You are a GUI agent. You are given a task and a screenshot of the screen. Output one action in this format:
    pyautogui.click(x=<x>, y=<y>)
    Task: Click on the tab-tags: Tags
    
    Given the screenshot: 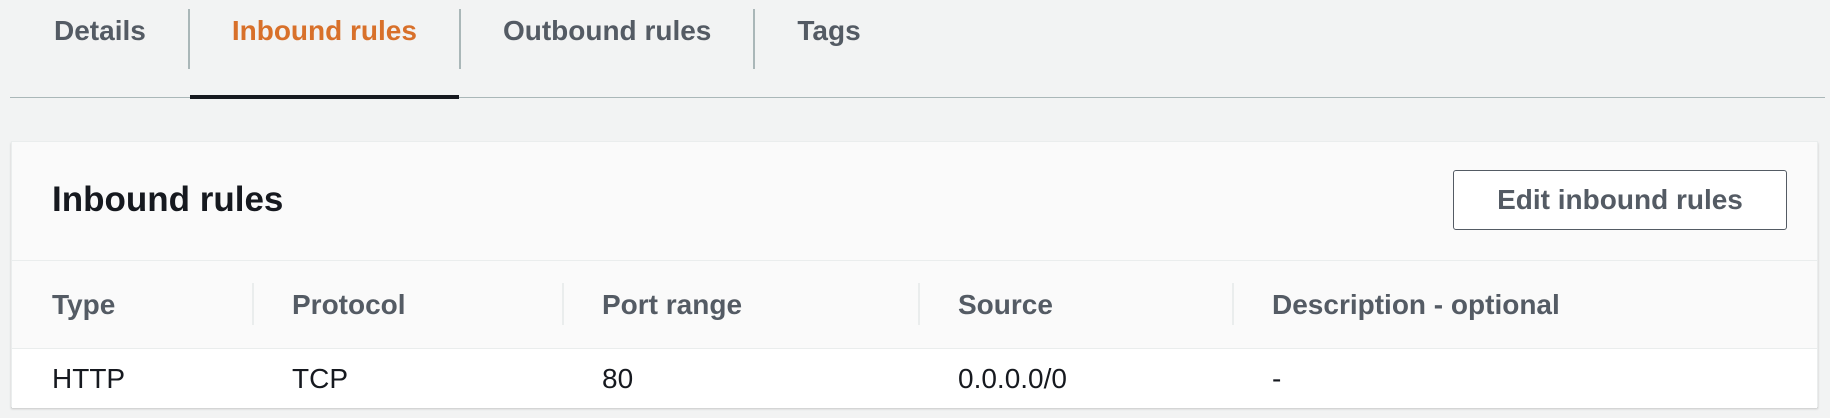 What is the action you would take?
    pyautogui.click(x=828, y=49)
    